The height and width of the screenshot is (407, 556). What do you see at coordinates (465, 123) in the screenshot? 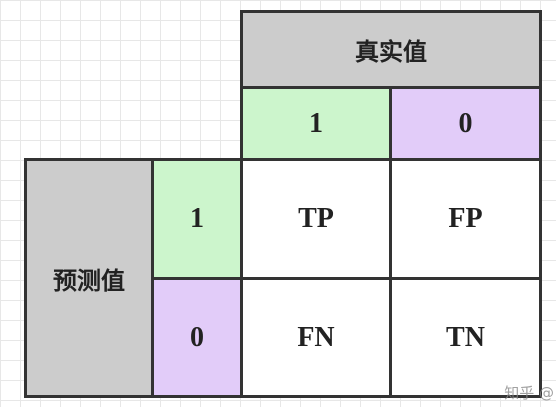
I see `actual-label-negative: 0` at bounding box center [465, 123].